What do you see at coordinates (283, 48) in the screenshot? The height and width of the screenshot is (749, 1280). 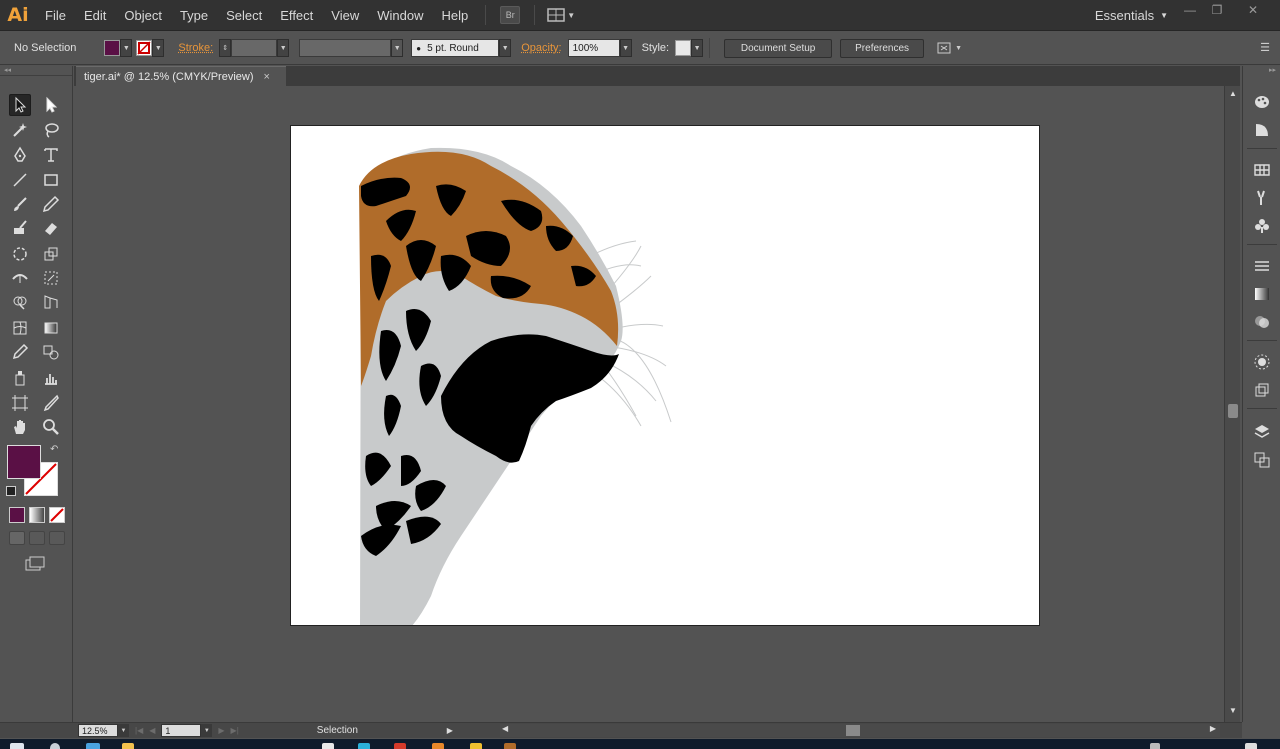 I see `stroke-weight-dropdown: ▼` at bounding box center [283, 48].